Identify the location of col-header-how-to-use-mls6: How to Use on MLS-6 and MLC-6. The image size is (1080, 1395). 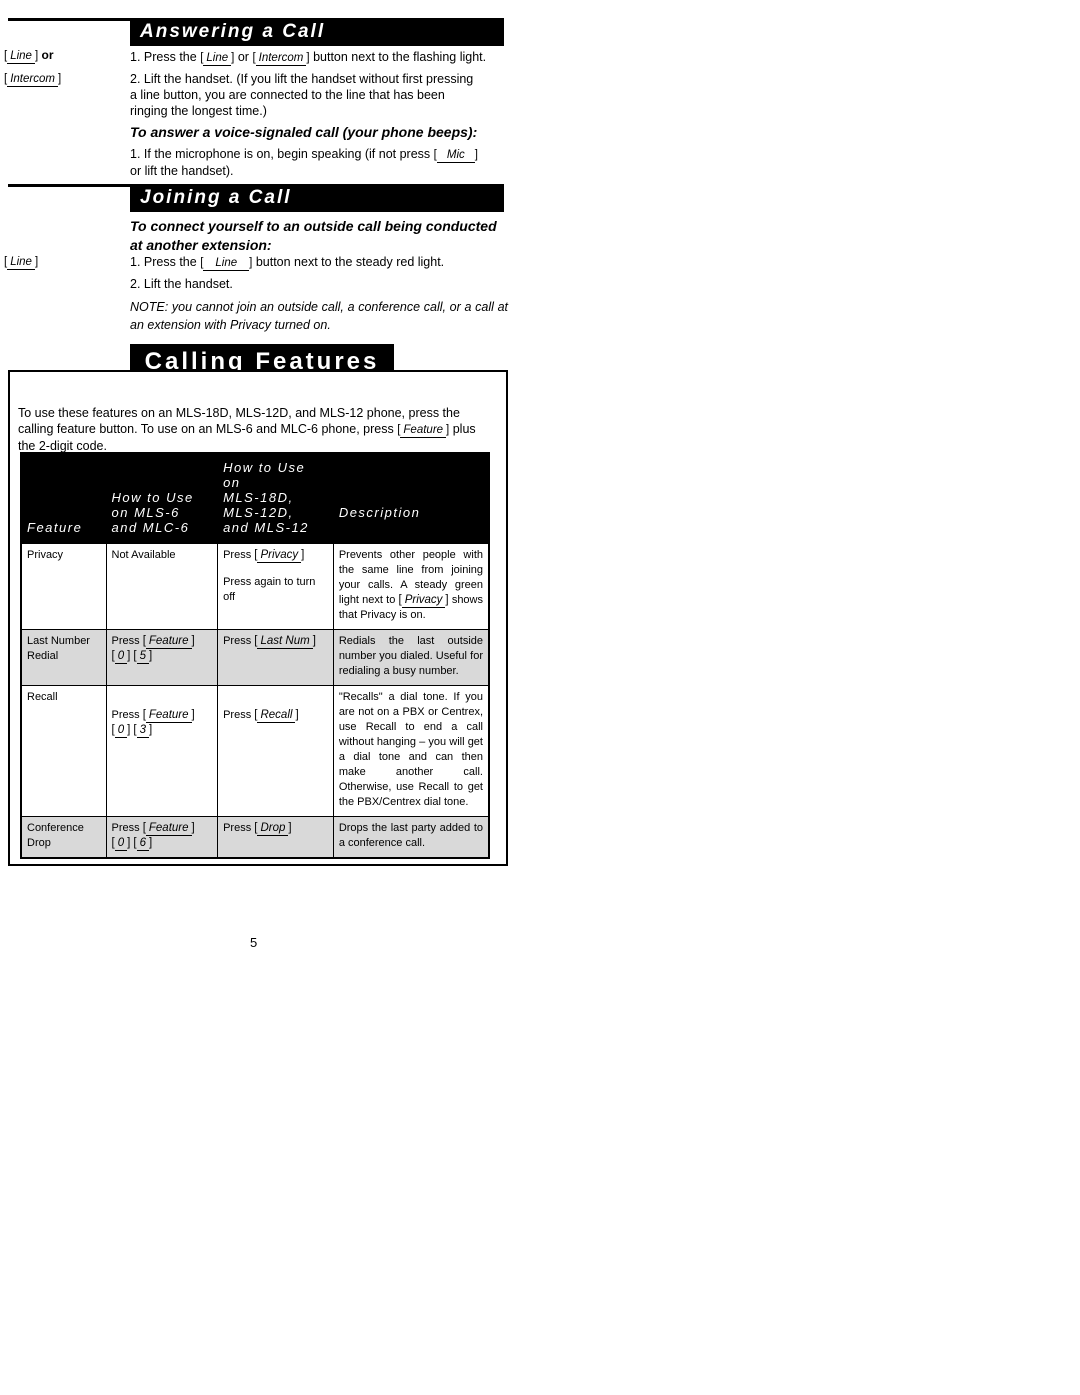
(162, 498).